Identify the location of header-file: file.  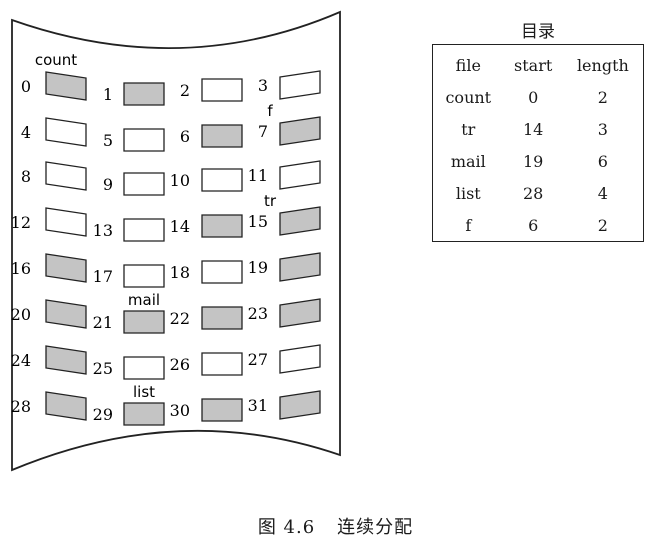
(468, 65).